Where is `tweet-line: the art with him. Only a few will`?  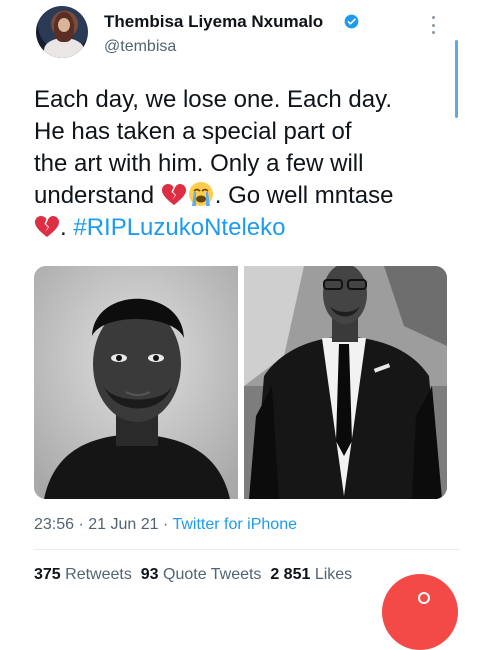 tweet-line: the art with him. Only a few will is located at coordinates (199, 163).